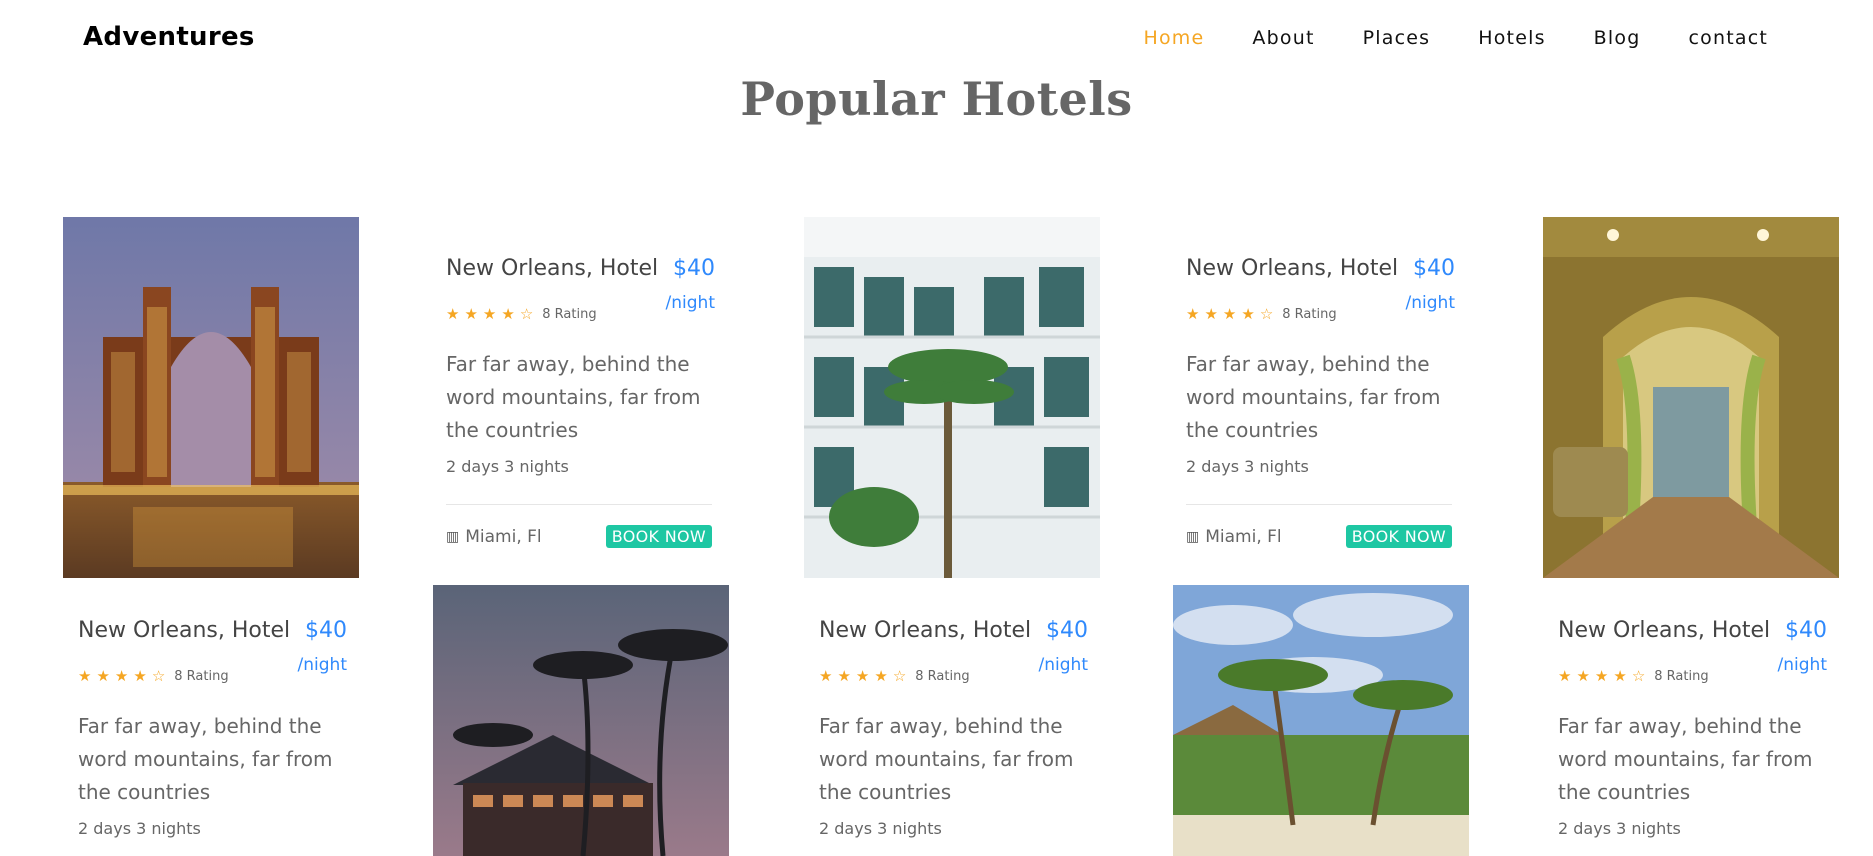  I want to click on hotel-image-night-palms, so click(581, 720).